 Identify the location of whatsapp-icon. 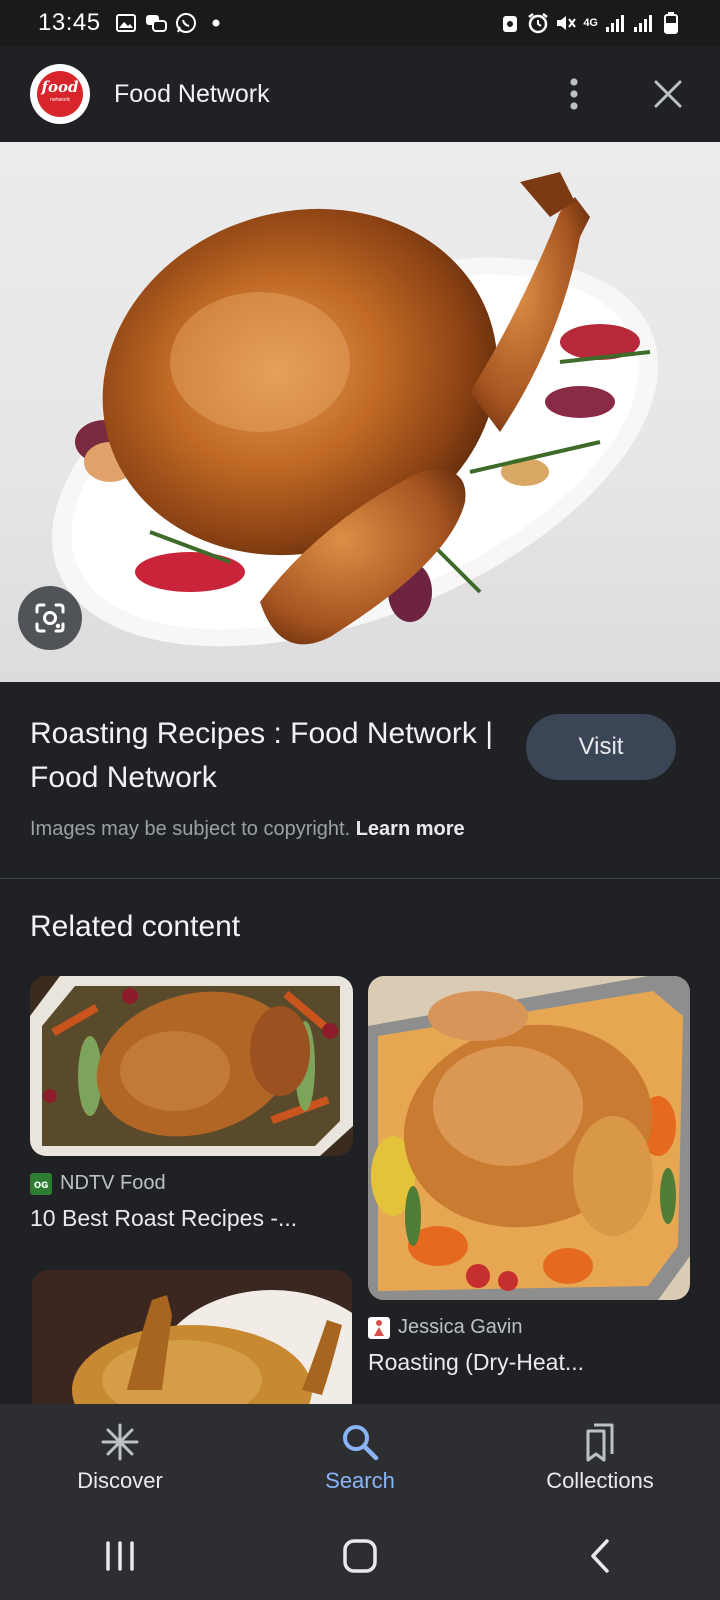
(186, 23).